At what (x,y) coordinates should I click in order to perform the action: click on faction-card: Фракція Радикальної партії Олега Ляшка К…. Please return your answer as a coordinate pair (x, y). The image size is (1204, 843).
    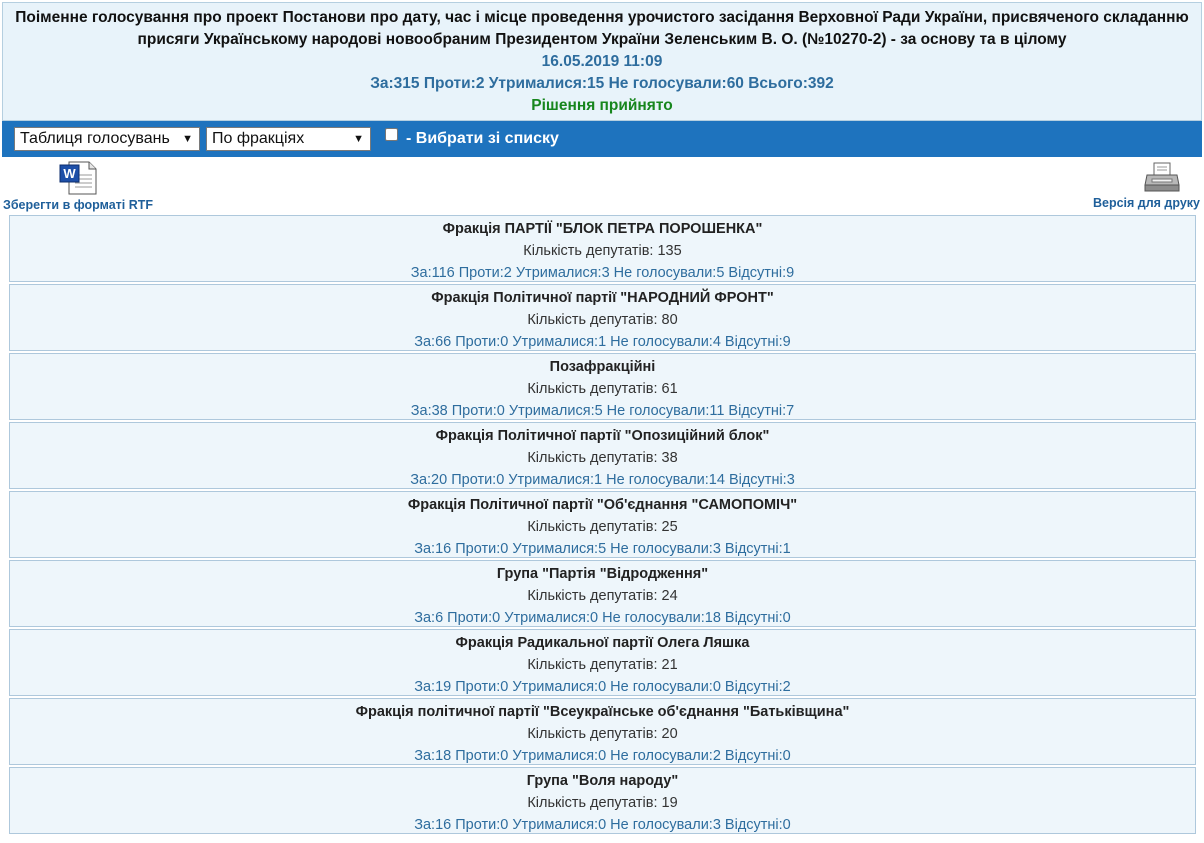
    Looking at the image, I should click on (602, 662).